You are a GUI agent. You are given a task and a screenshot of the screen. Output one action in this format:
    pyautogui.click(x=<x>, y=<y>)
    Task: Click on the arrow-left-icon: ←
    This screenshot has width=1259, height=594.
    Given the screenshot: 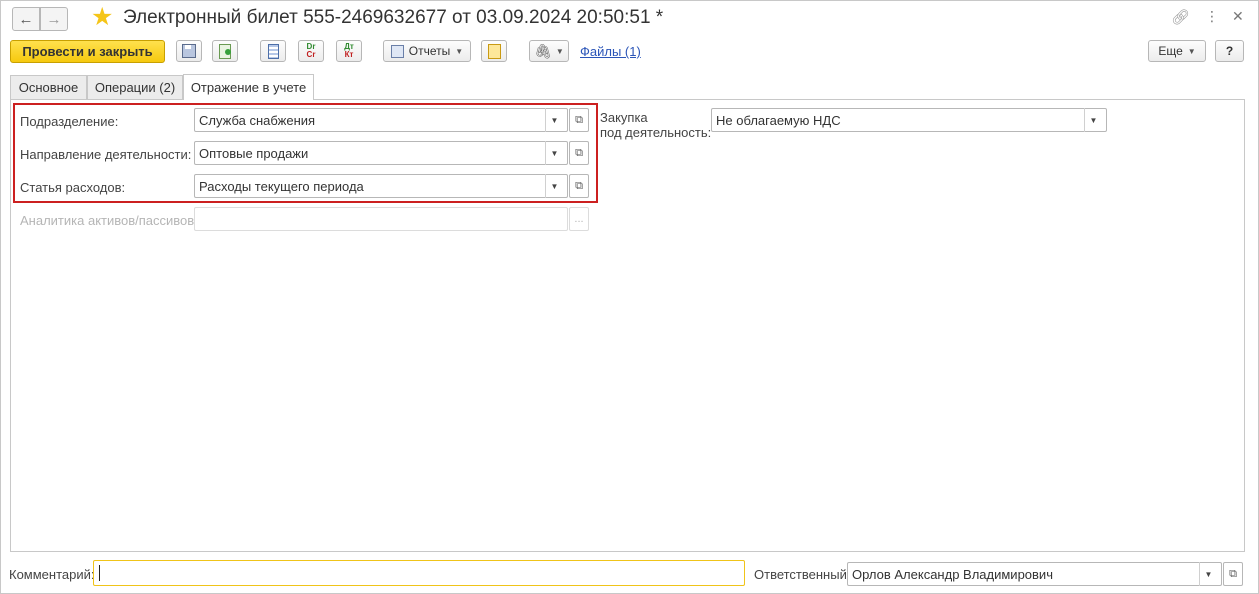 What is the action you would take?
    pyautogui.click(x=26, y=19)
    